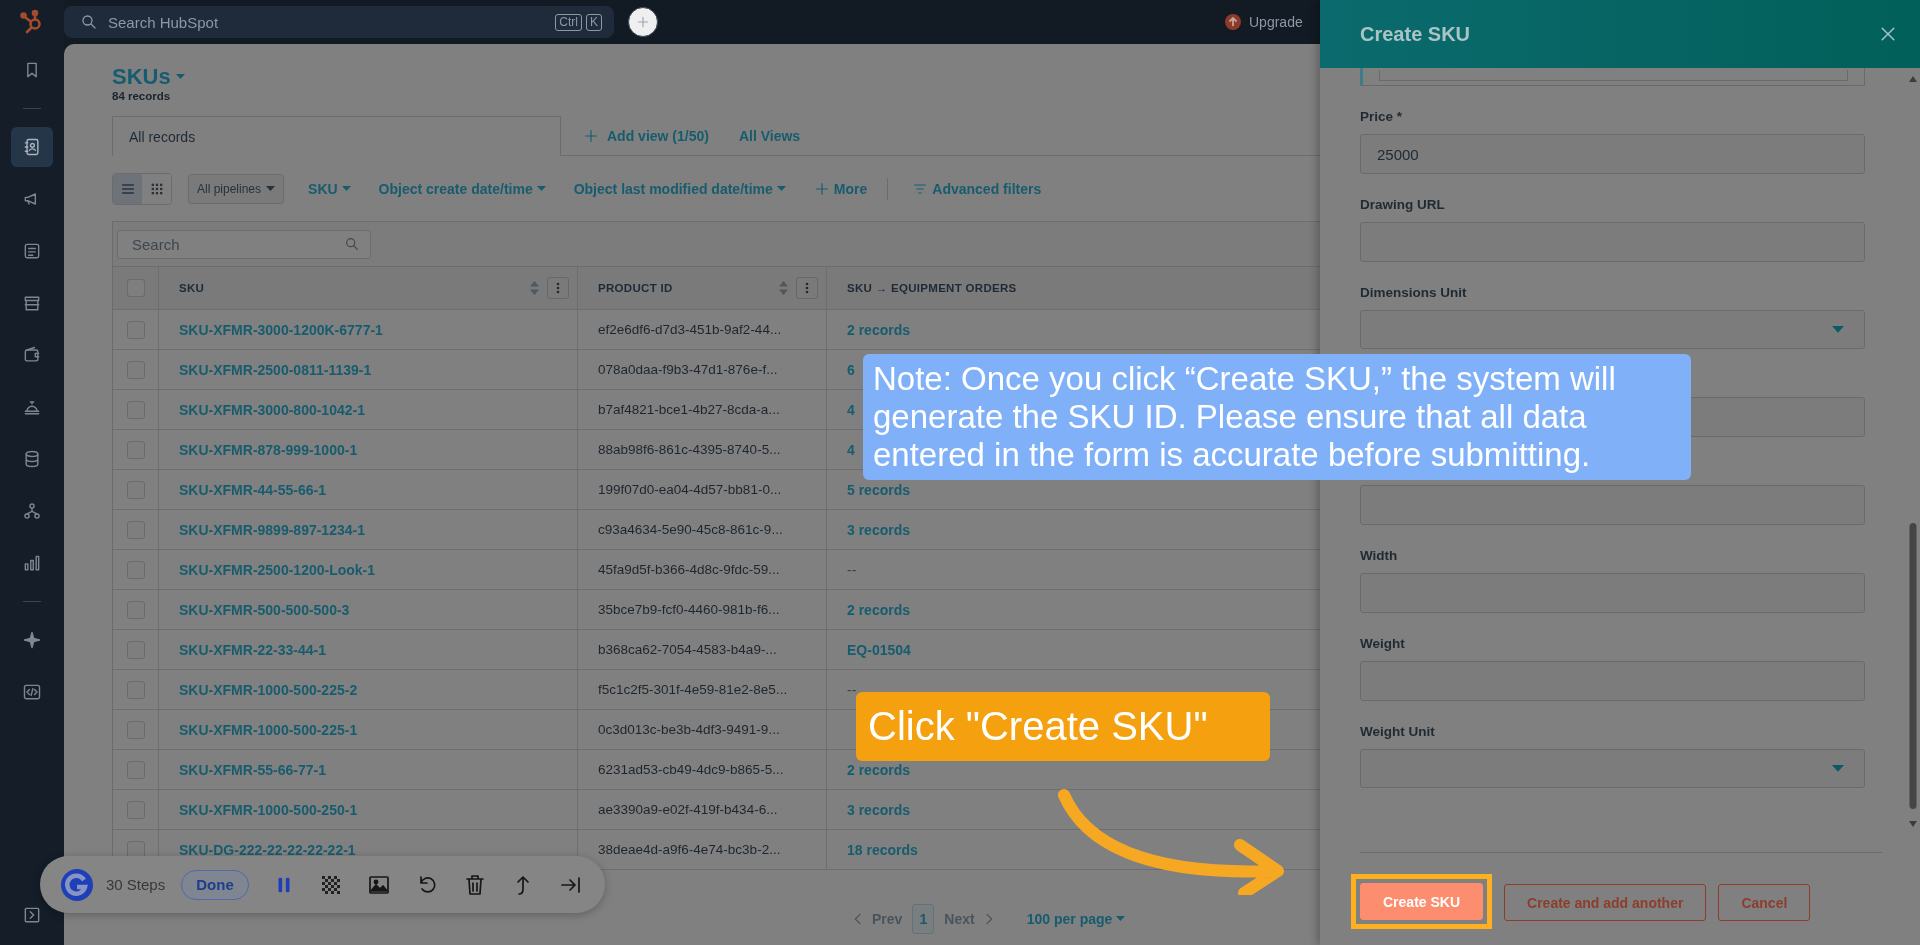 The height and width of the screenshot is (945, 1920). I want to click on upgrade-link: Upgrade, so click(1276, 22).